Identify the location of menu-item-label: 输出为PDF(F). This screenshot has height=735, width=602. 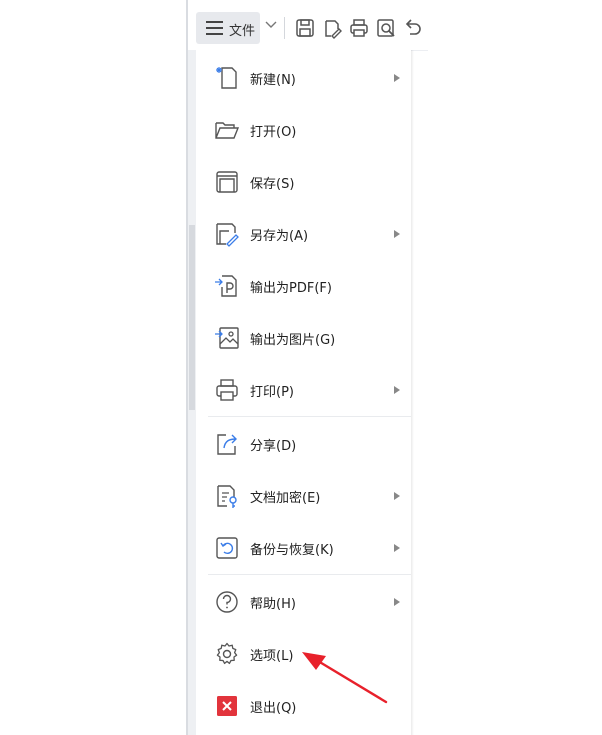
(291, 288).